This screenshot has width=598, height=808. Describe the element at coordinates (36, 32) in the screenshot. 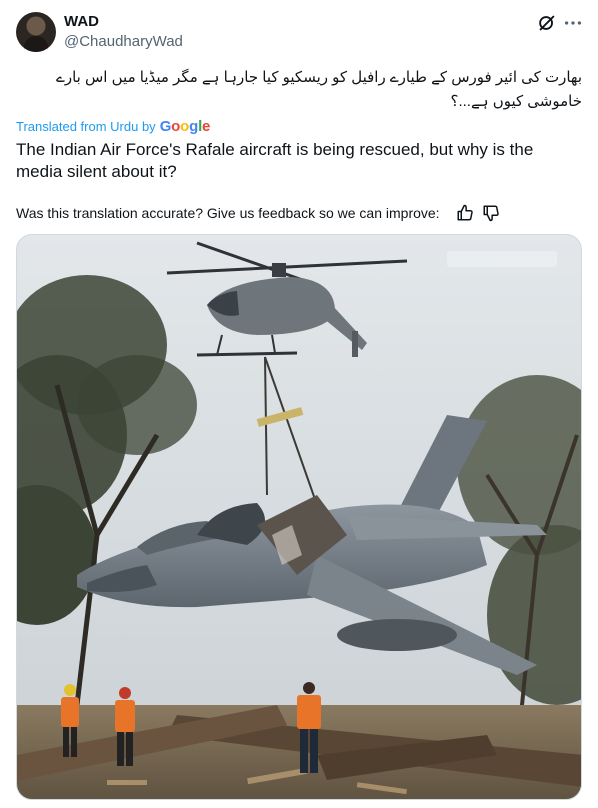

I see `avatar` at that location.